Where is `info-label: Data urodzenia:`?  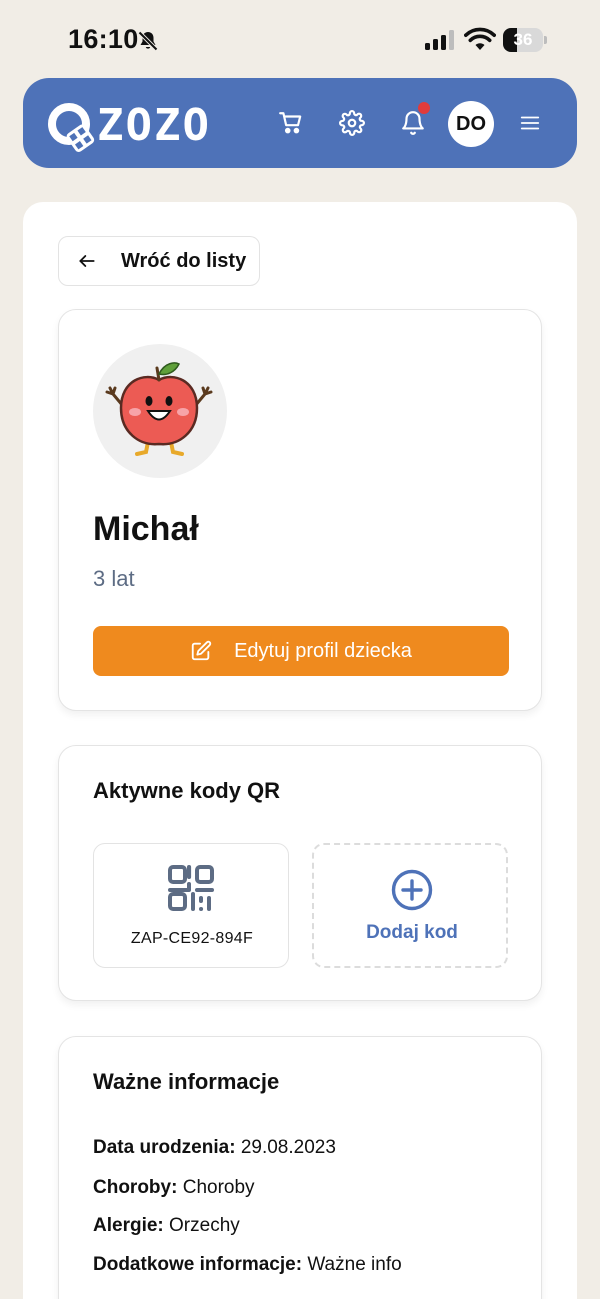 info-label: Data urodzenia: is located at coordinates (167, 1147).